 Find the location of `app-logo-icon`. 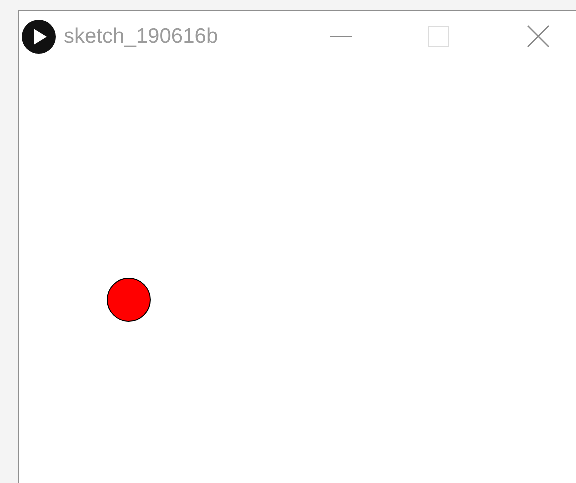

app-logo-icon is located at coordinates (39, 37).